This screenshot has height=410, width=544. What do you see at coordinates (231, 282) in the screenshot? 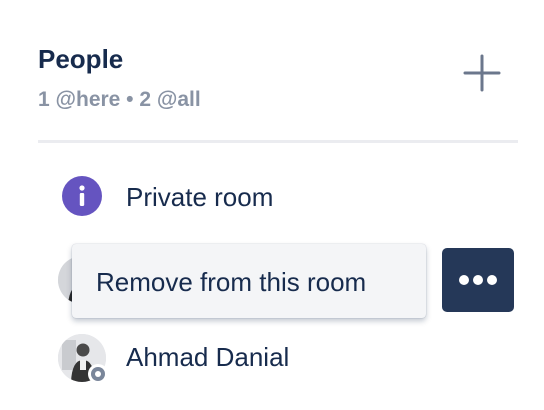
I see `remove-from-room-label: Remove from this room` at bounding box center [231, 282].